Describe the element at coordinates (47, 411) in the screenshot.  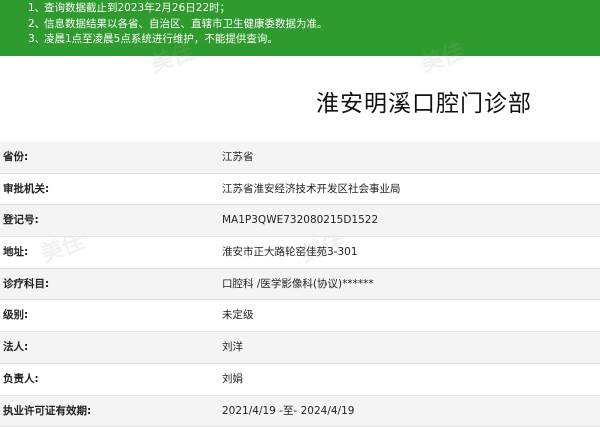
I see `row-label: 执业许可证有效期:` at that location.